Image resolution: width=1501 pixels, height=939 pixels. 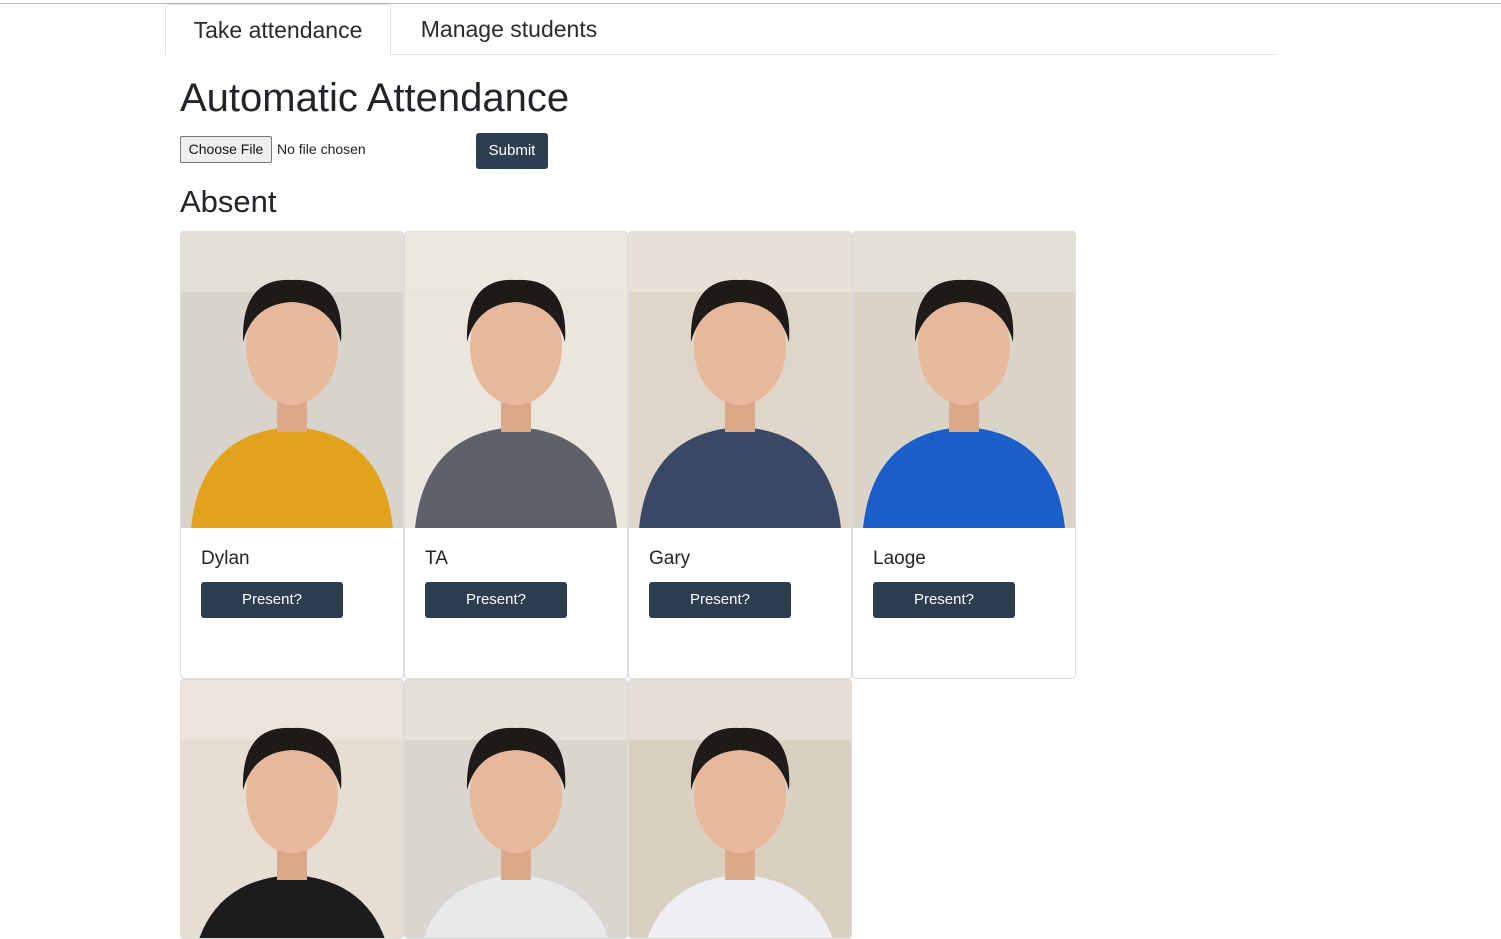 I want to click on student-card: TA Present?, so click(x=516, y=455).